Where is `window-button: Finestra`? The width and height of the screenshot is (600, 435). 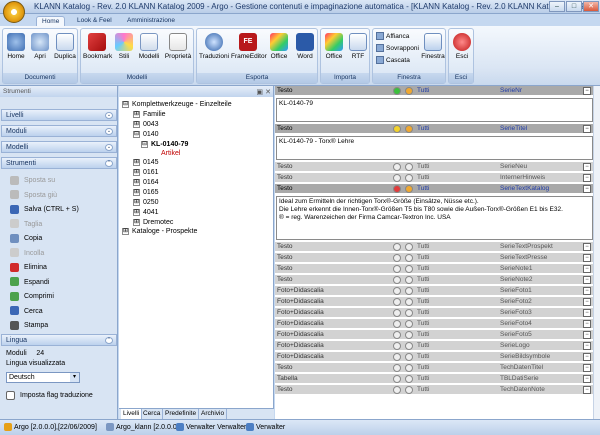
window-button: Finestra is located at coordinates (433, 46).